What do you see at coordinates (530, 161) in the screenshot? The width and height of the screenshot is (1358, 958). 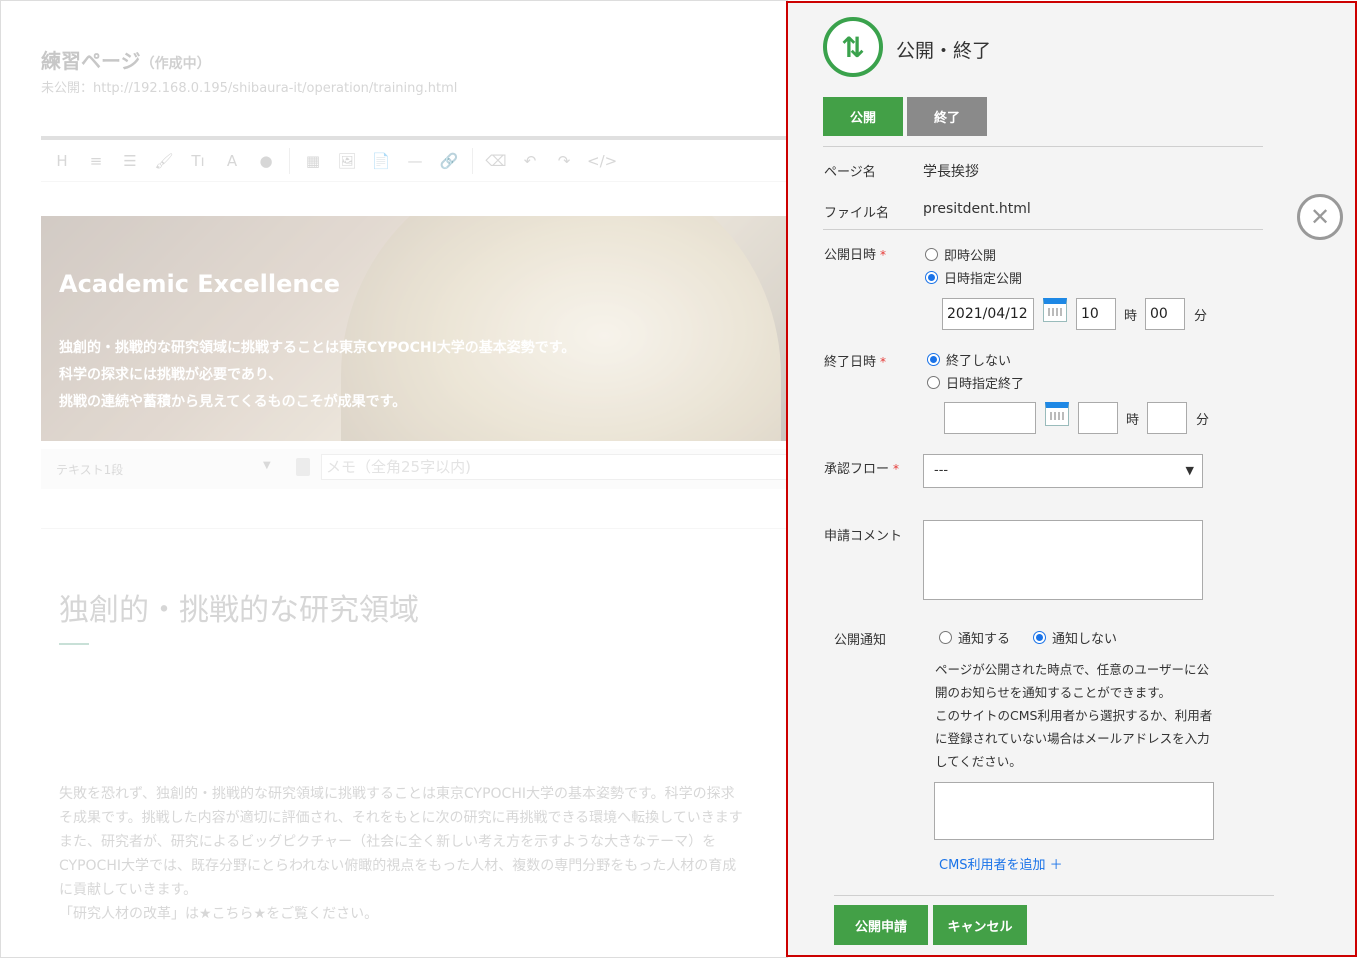 I see `undo-icon: ↶` at bounding box center [530, 161].